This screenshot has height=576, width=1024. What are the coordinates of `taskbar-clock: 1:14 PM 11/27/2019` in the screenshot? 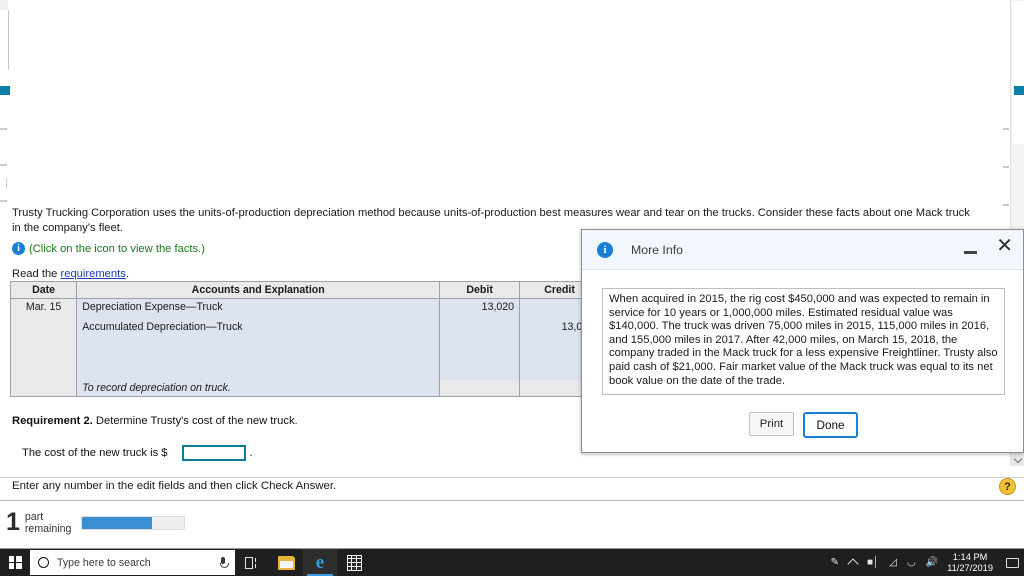 It's located at (971, 563).